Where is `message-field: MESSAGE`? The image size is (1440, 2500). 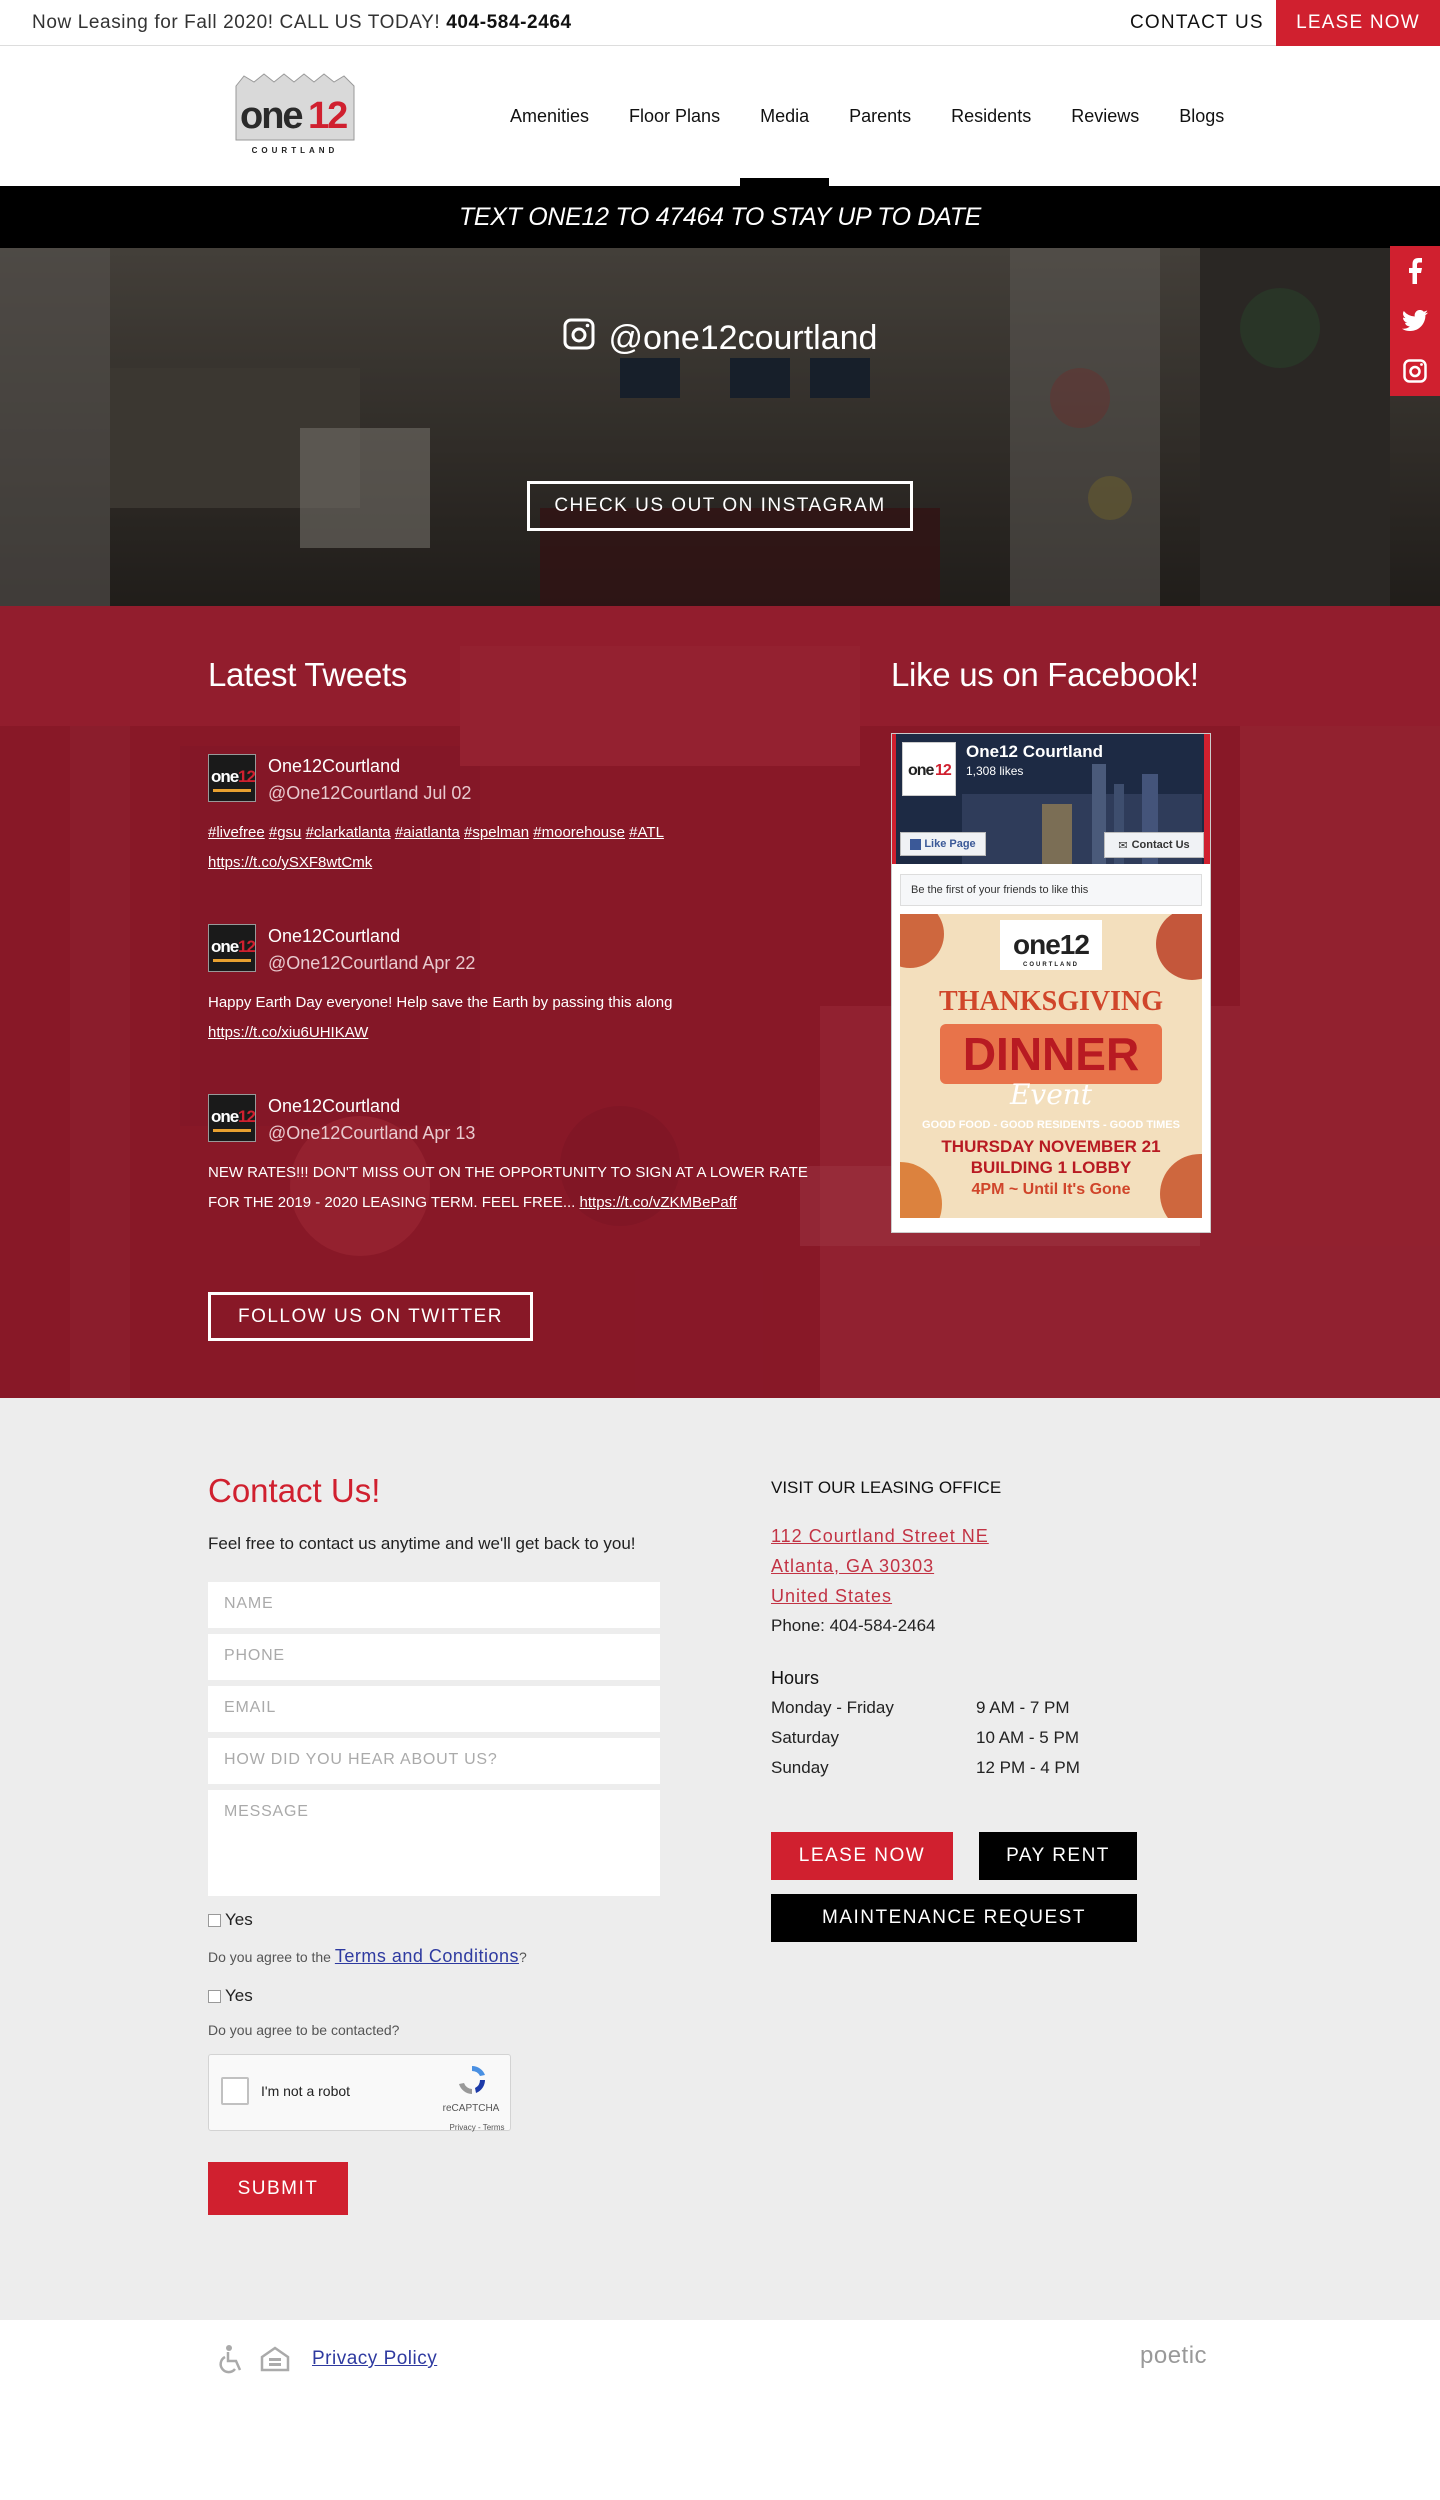 message-field: MESSAGE is located at coordinates (434, 1843).